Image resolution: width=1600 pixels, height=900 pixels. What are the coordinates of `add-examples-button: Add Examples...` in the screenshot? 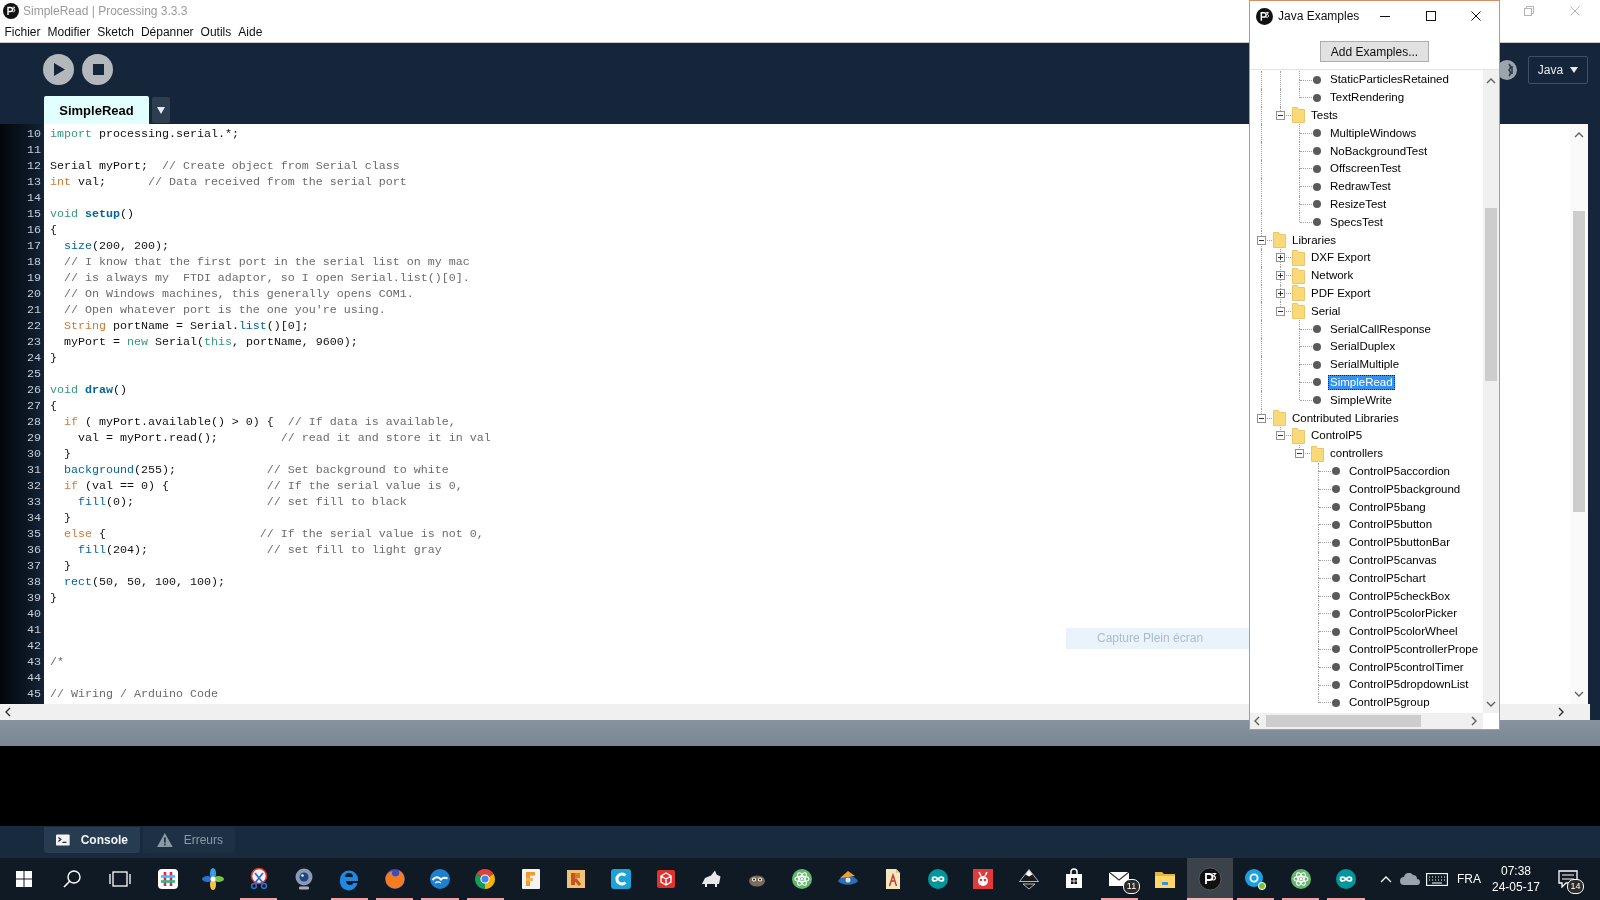 It's located at (1374, 51).